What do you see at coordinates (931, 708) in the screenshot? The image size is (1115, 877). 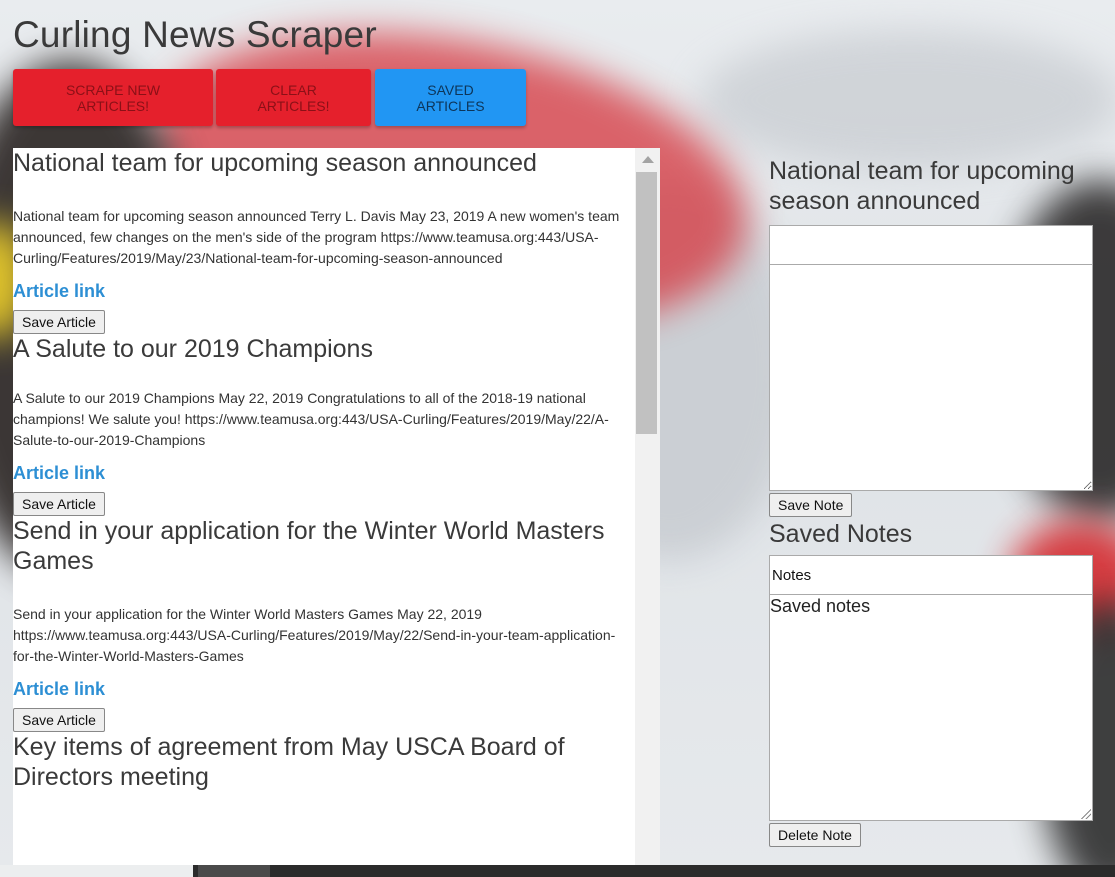 I see `saved-notes-area: Saved notes` at bounding box center [931, 708].